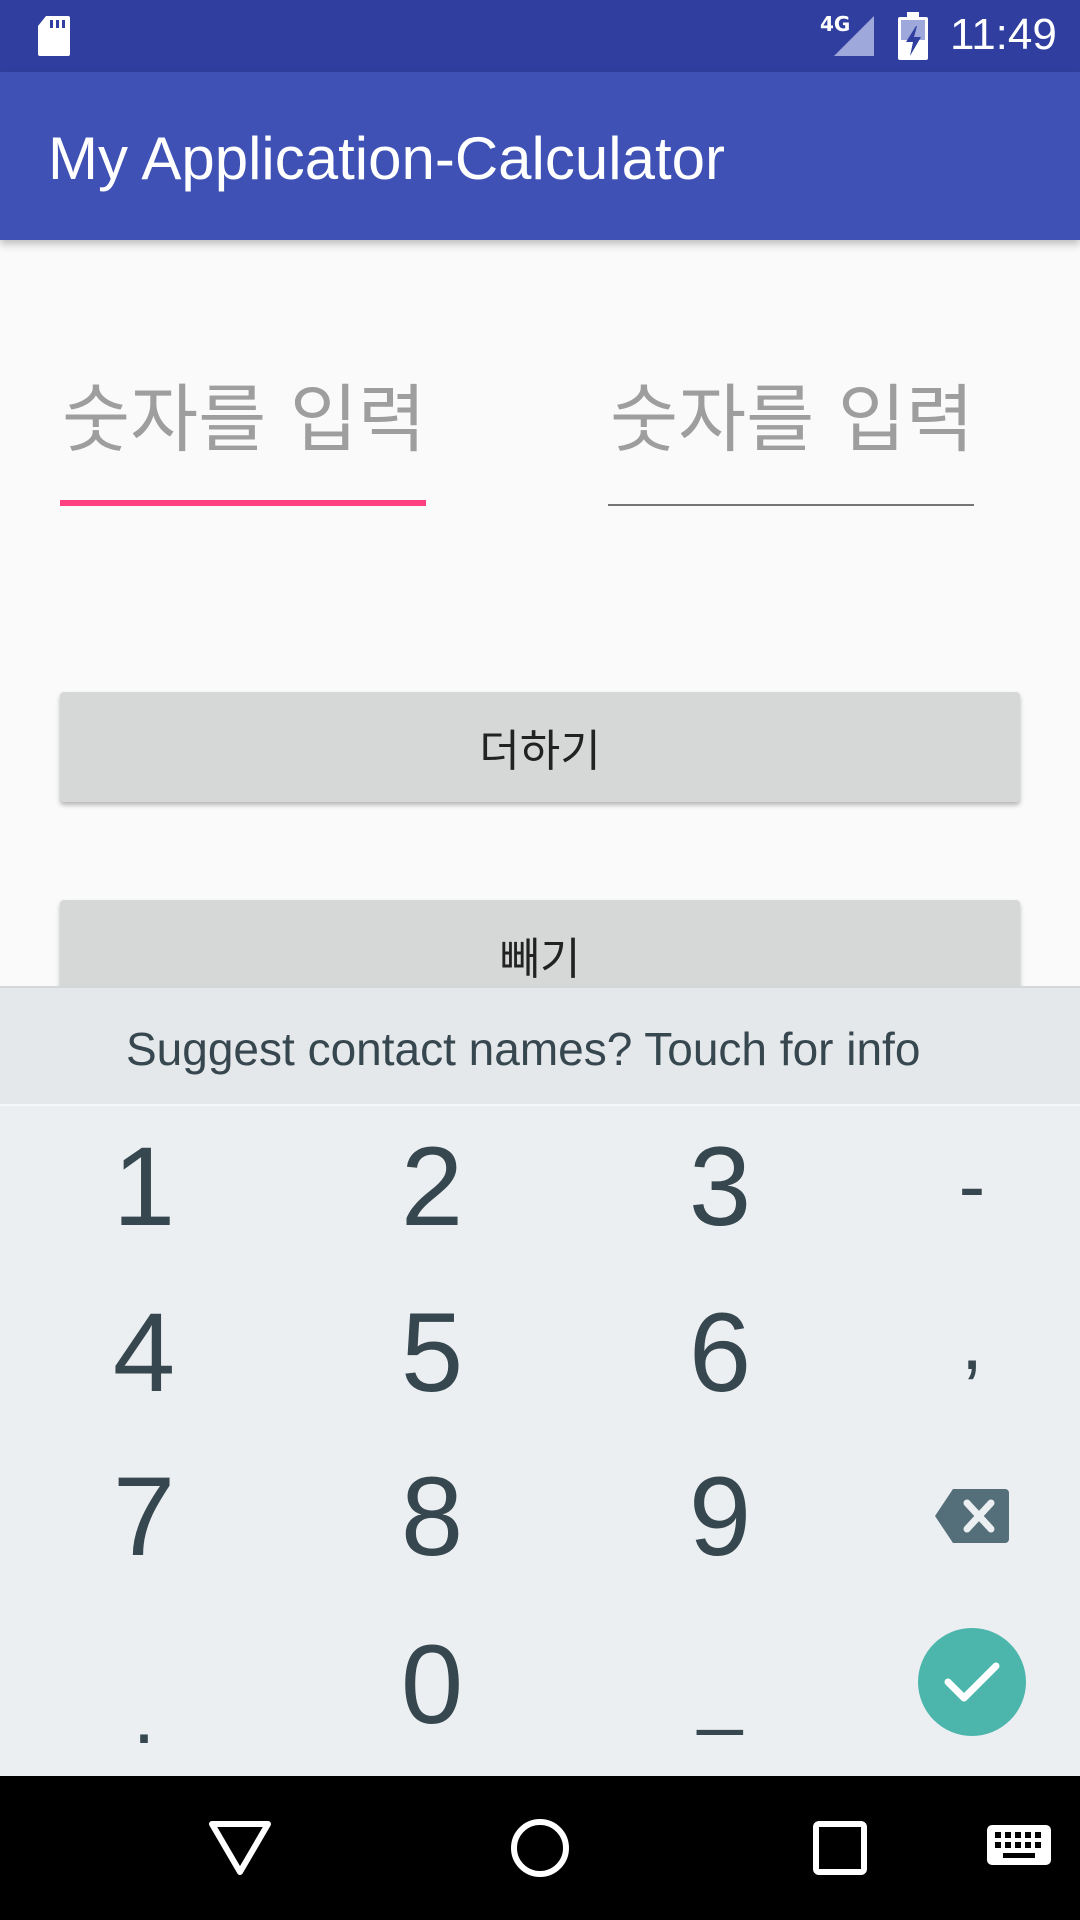  I want to click on suggestion-strip: Suggest contact names? Touch for info, so click(540, 1046).